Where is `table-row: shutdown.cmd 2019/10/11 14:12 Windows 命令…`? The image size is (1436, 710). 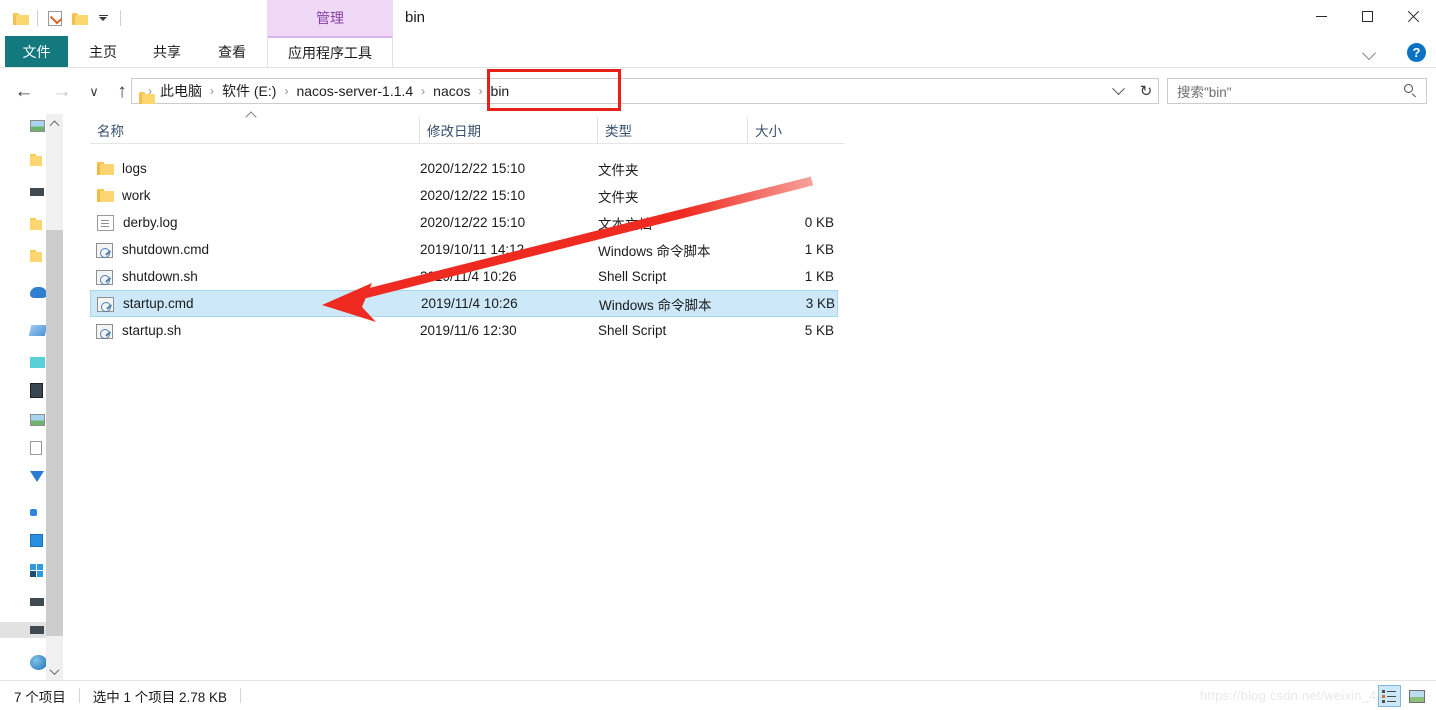
table-row: shutdown.cmd 2019/10/11 14:12 Windows 命令… is located at coordinates (464, 249).